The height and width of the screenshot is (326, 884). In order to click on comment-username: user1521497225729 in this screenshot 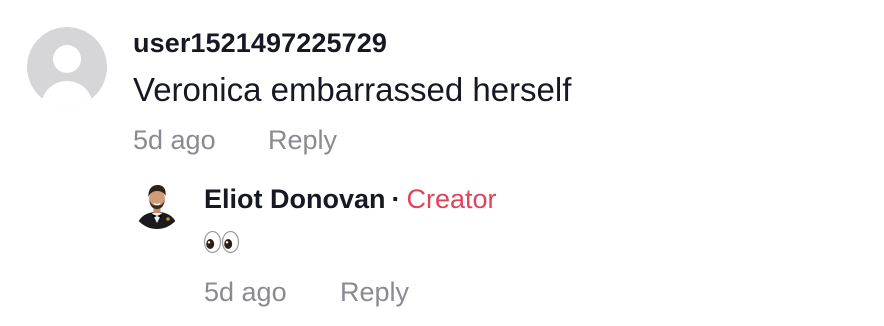, I will do `click(260, 43)`.